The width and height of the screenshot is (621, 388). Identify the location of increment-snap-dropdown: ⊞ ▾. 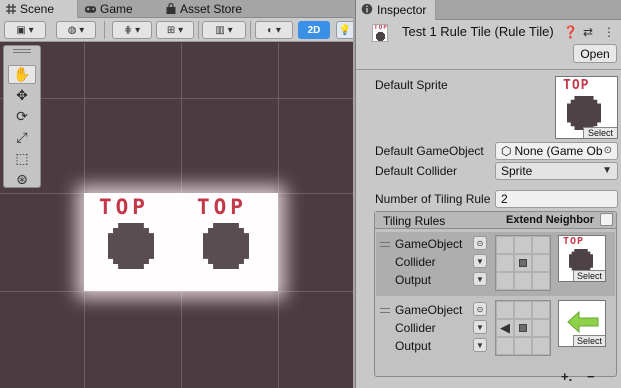
(175, 30).